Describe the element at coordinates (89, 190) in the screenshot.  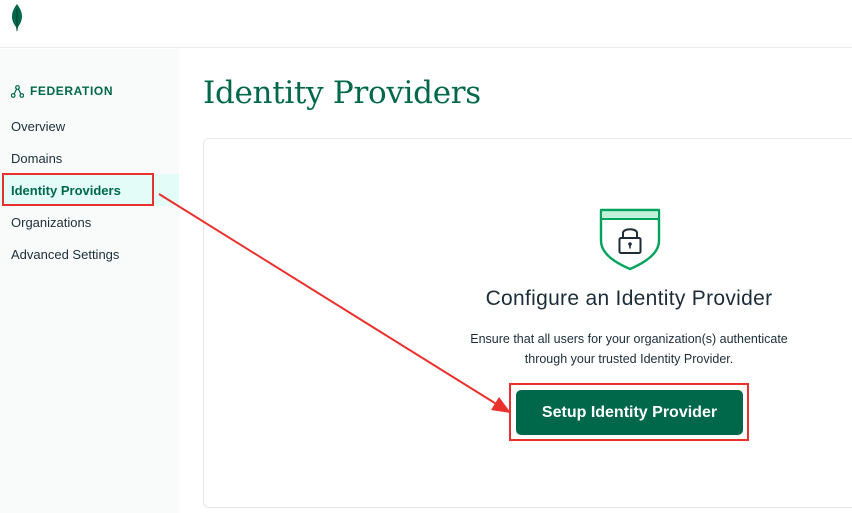
I see `sidebar-item-identity-providers: Identity Providers` at that location.